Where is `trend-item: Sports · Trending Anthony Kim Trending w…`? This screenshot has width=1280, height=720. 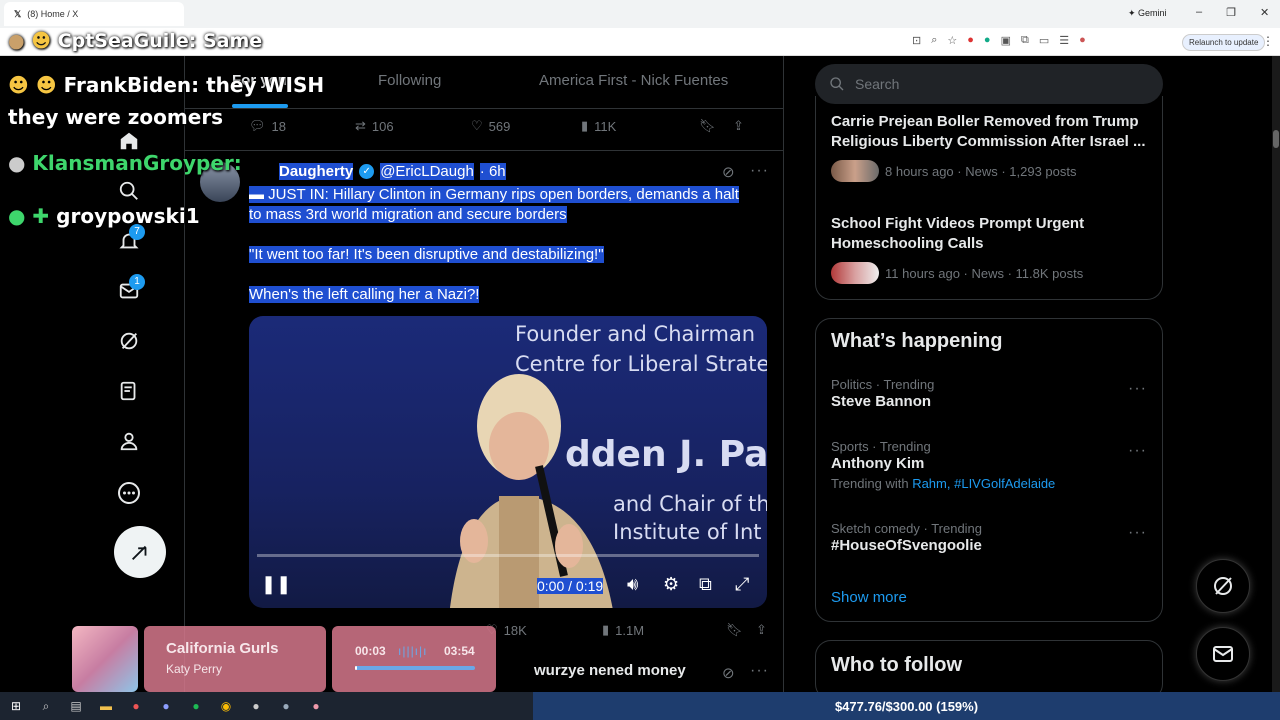
trend-item: Sports · Trending Anthony Kim Trending w… is located at coordinates (991, 465).